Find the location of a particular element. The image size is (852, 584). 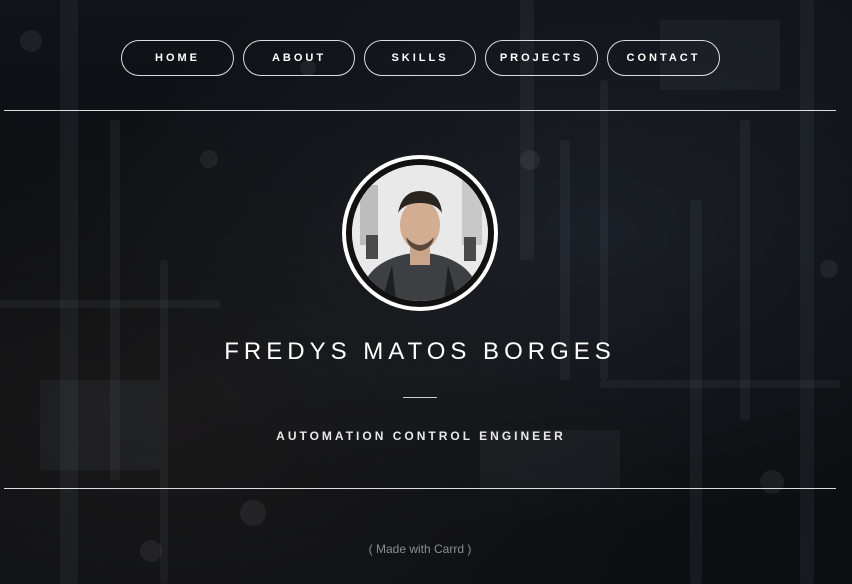

profile-name: FREDYS MATOS BORGES is located at coordinates (420, 351).